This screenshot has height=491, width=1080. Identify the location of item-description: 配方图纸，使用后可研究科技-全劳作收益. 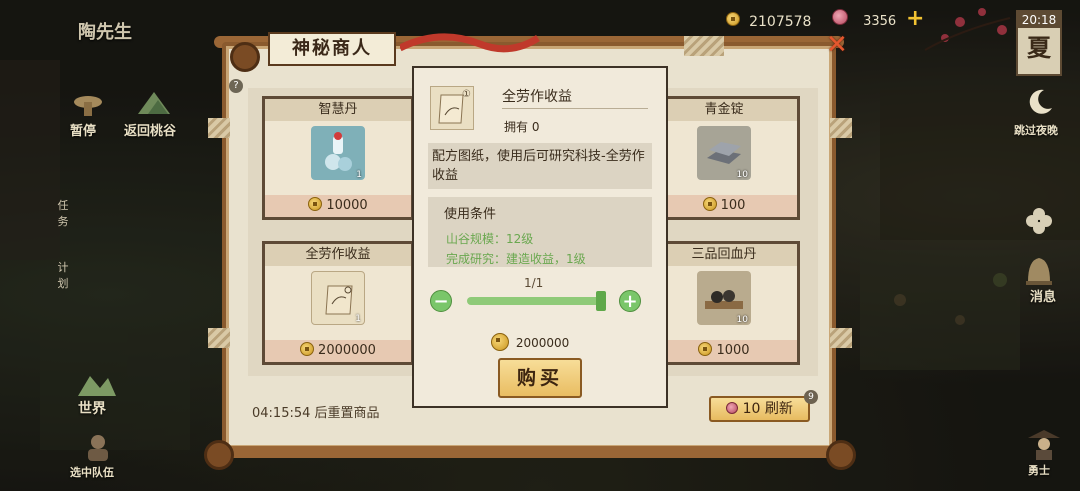
(540, 166).